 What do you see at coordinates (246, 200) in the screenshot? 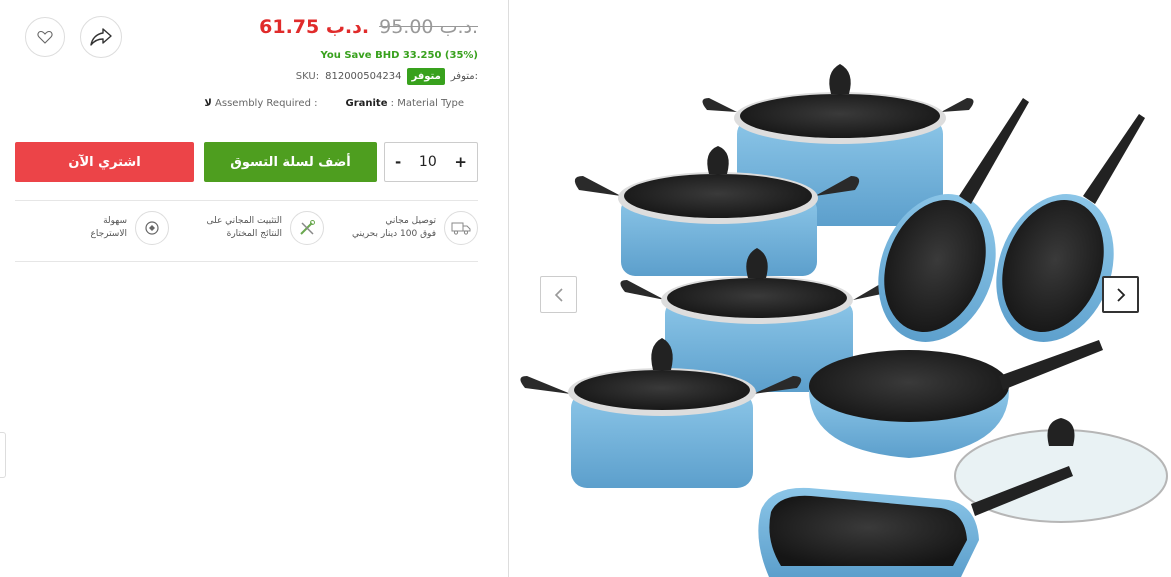
I see `divider-top` at bounding box center [246, 200].